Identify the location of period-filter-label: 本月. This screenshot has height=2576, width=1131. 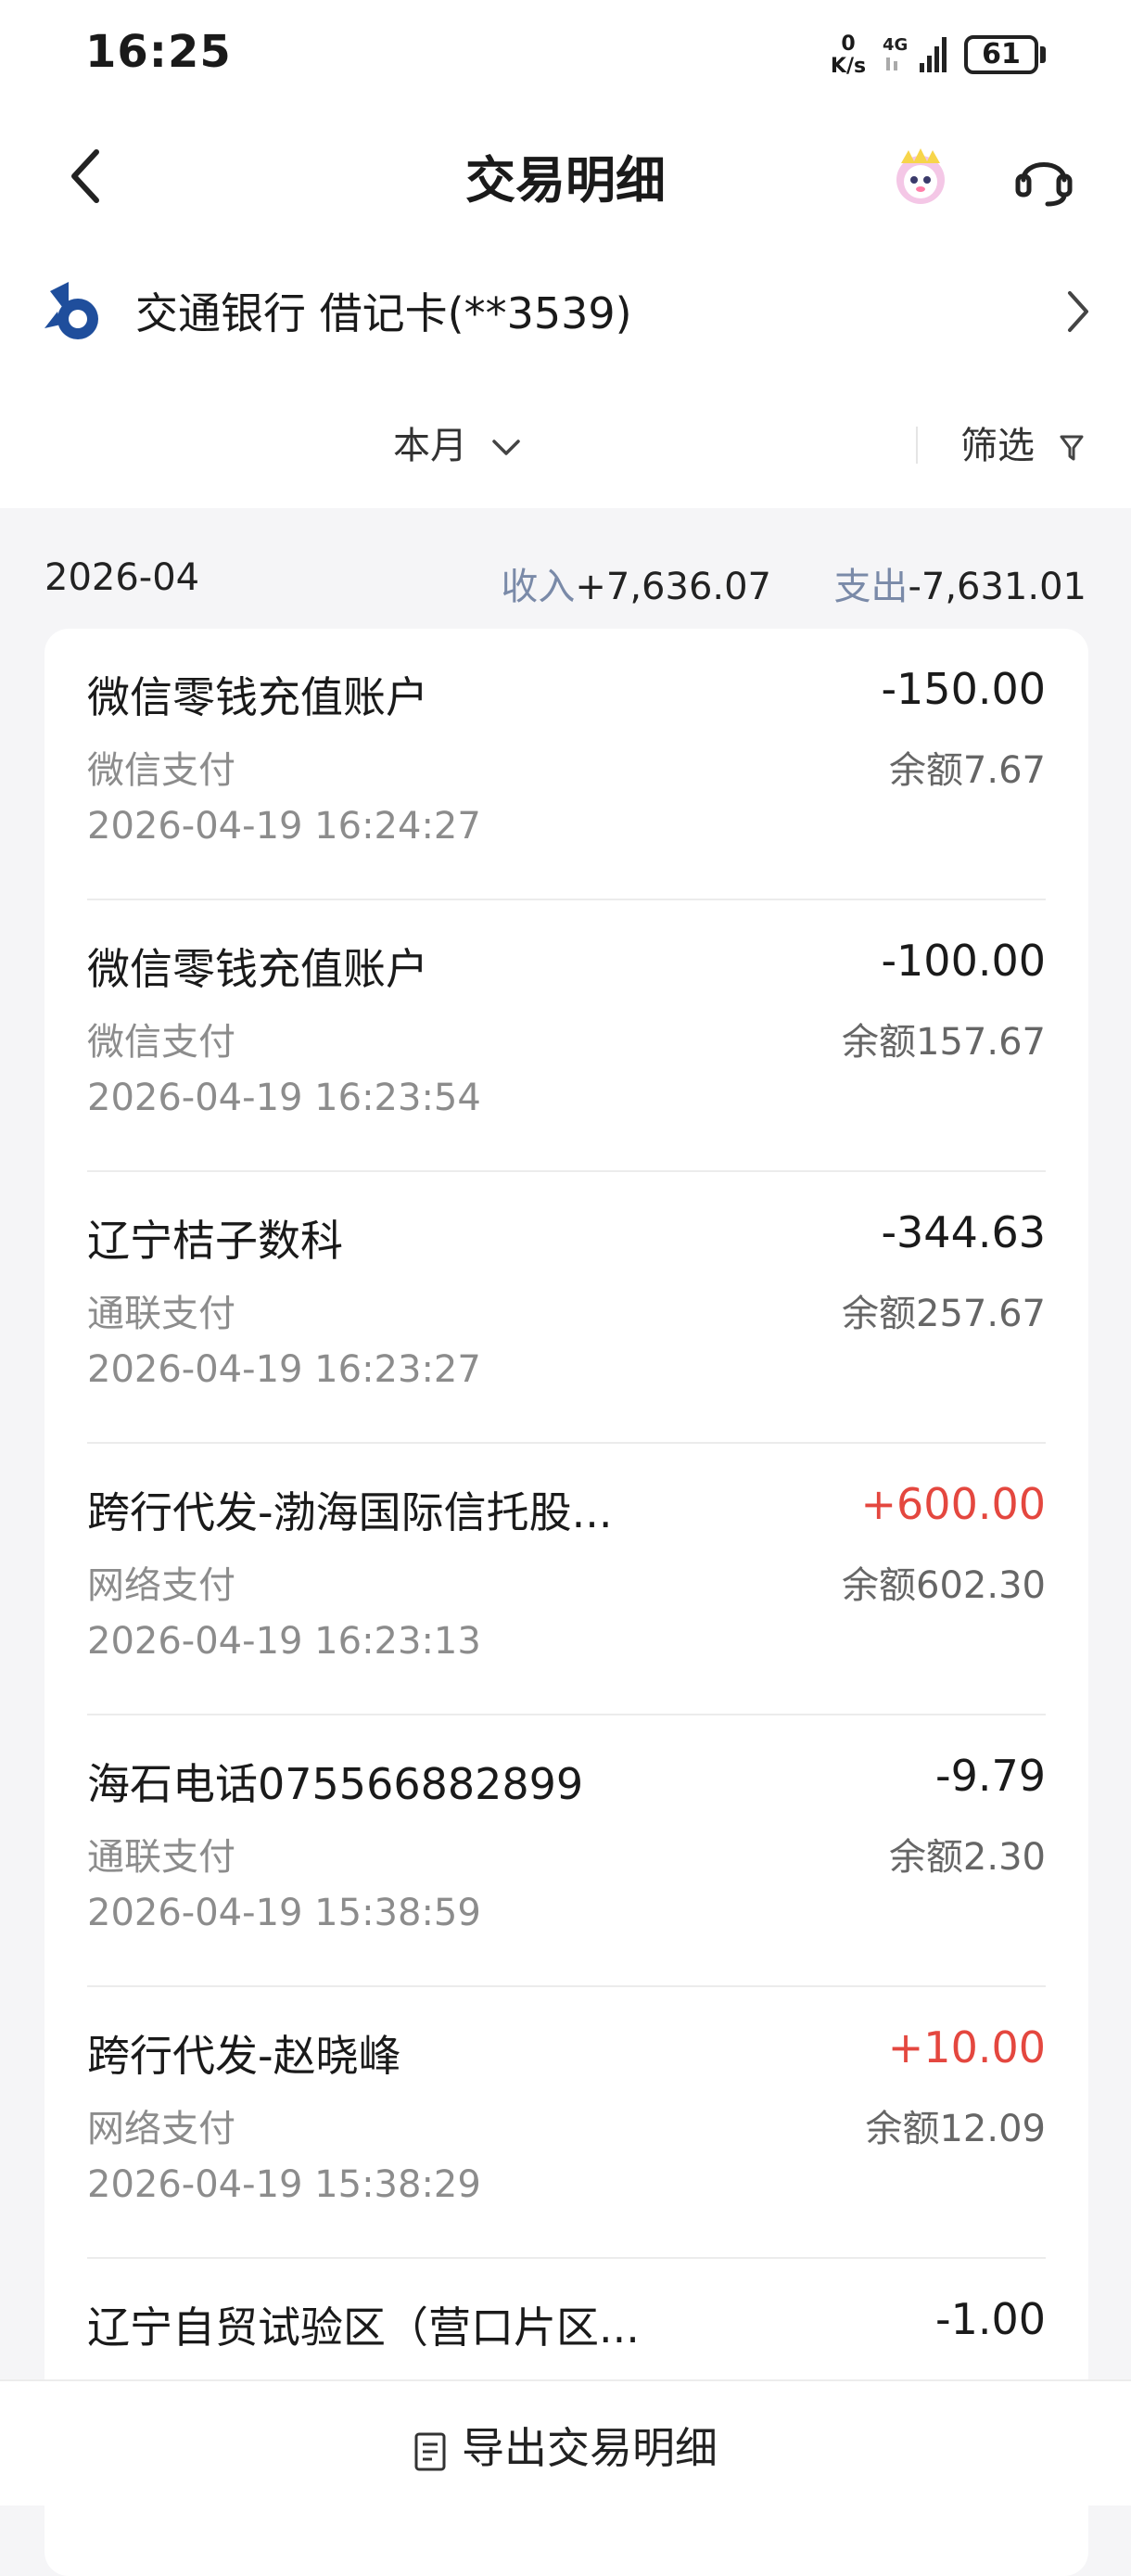
(430, 446).